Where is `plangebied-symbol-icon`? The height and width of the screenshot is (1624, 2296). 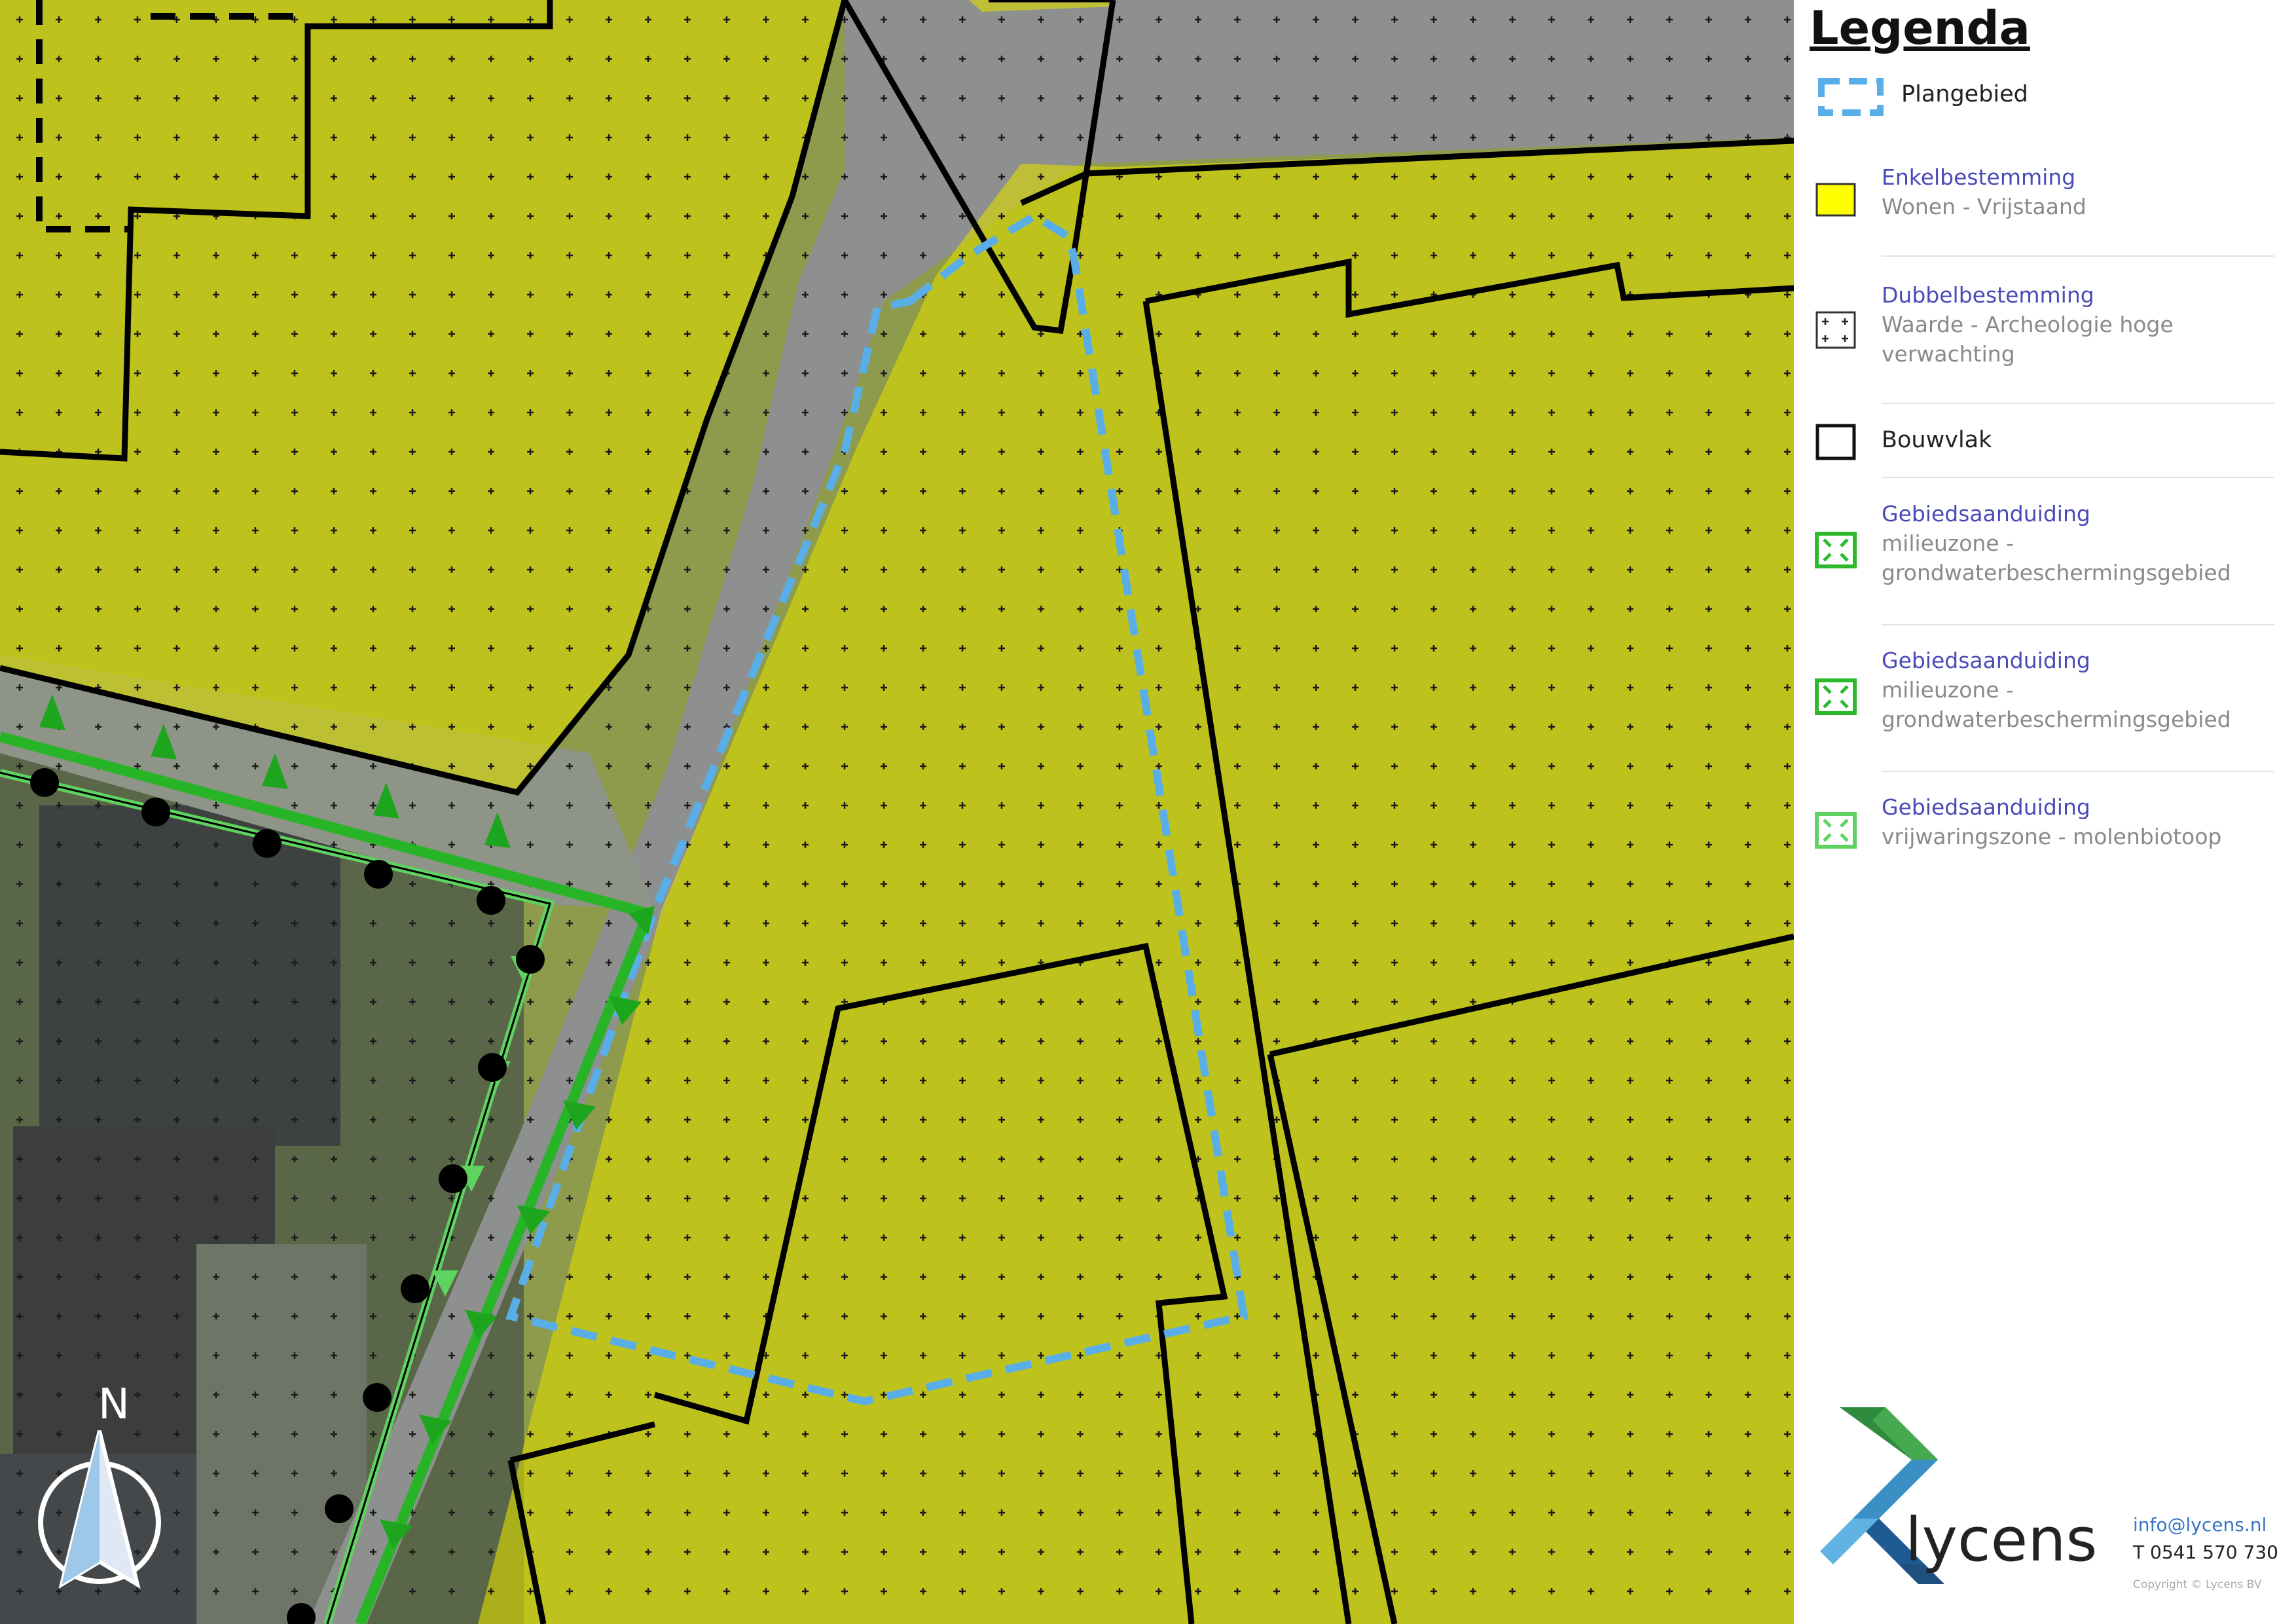
plangebied-symbol-icon is located at coordinates (1851, 97).